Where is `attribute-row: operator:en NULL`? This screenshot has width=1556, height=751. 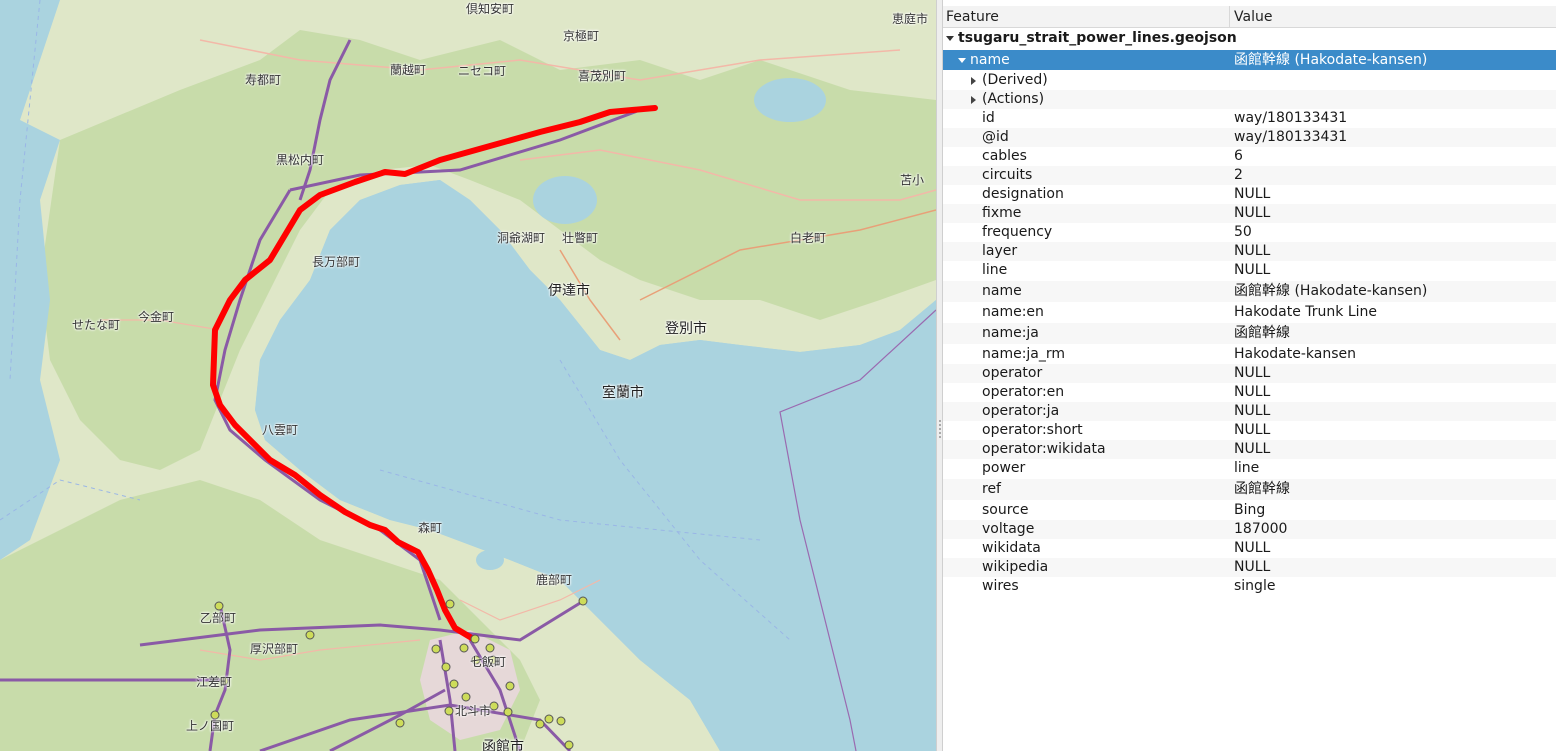
attribute-row: operator:en NULL is located at coordinates (1249, 392).